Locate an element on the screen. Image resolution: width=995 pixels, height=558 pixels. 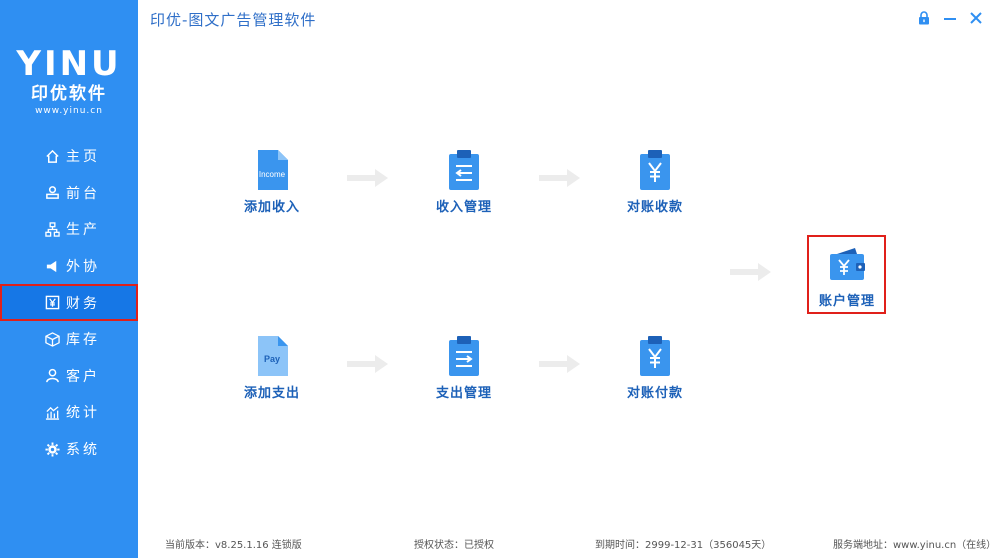
wallet-icon is located at coordinates (847, 264).